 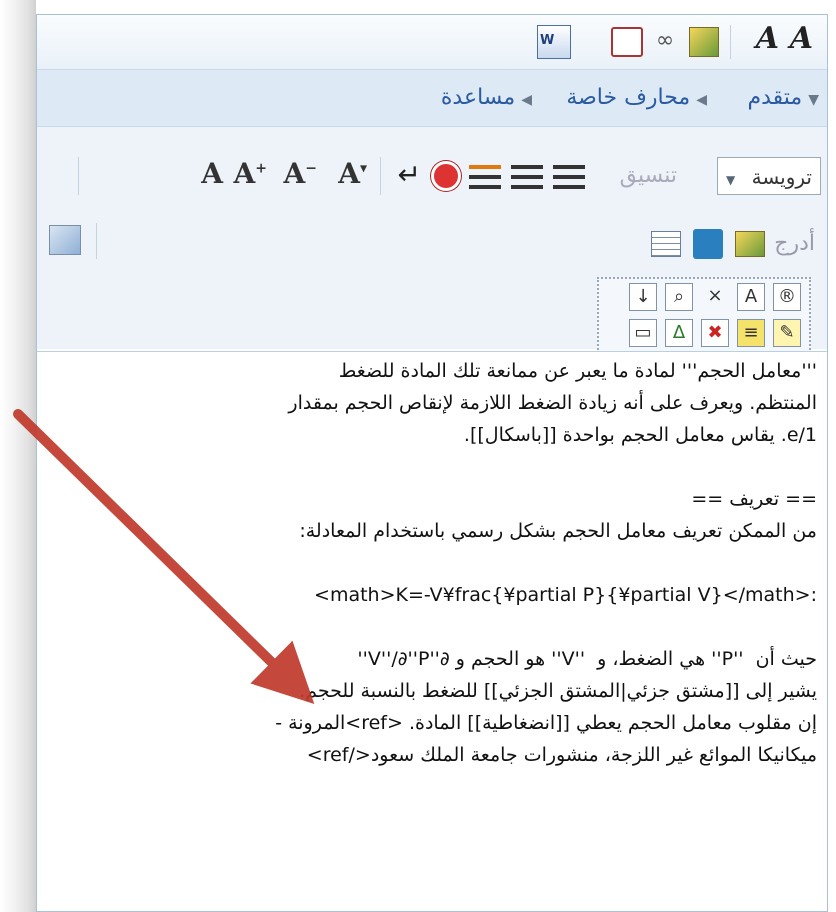 I want to click on format-button-3-label: A, so click(x=294, y=173).